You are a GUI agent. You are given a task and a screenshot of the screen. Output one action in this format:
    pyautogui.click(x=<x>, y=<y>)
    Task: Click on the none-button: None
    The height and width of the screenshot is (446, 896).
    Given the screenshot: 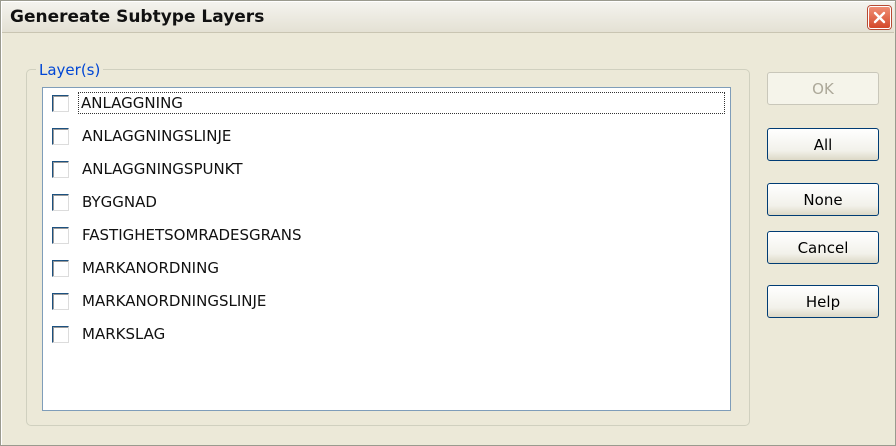 What is the action you would take?
    pyautogui.click(x=823, y=199)
    